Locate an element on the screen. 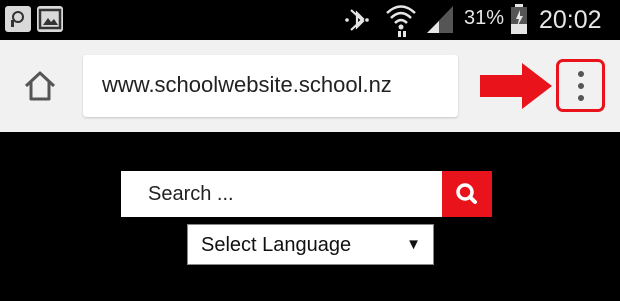  search-button is located at coordinates (467, 194).